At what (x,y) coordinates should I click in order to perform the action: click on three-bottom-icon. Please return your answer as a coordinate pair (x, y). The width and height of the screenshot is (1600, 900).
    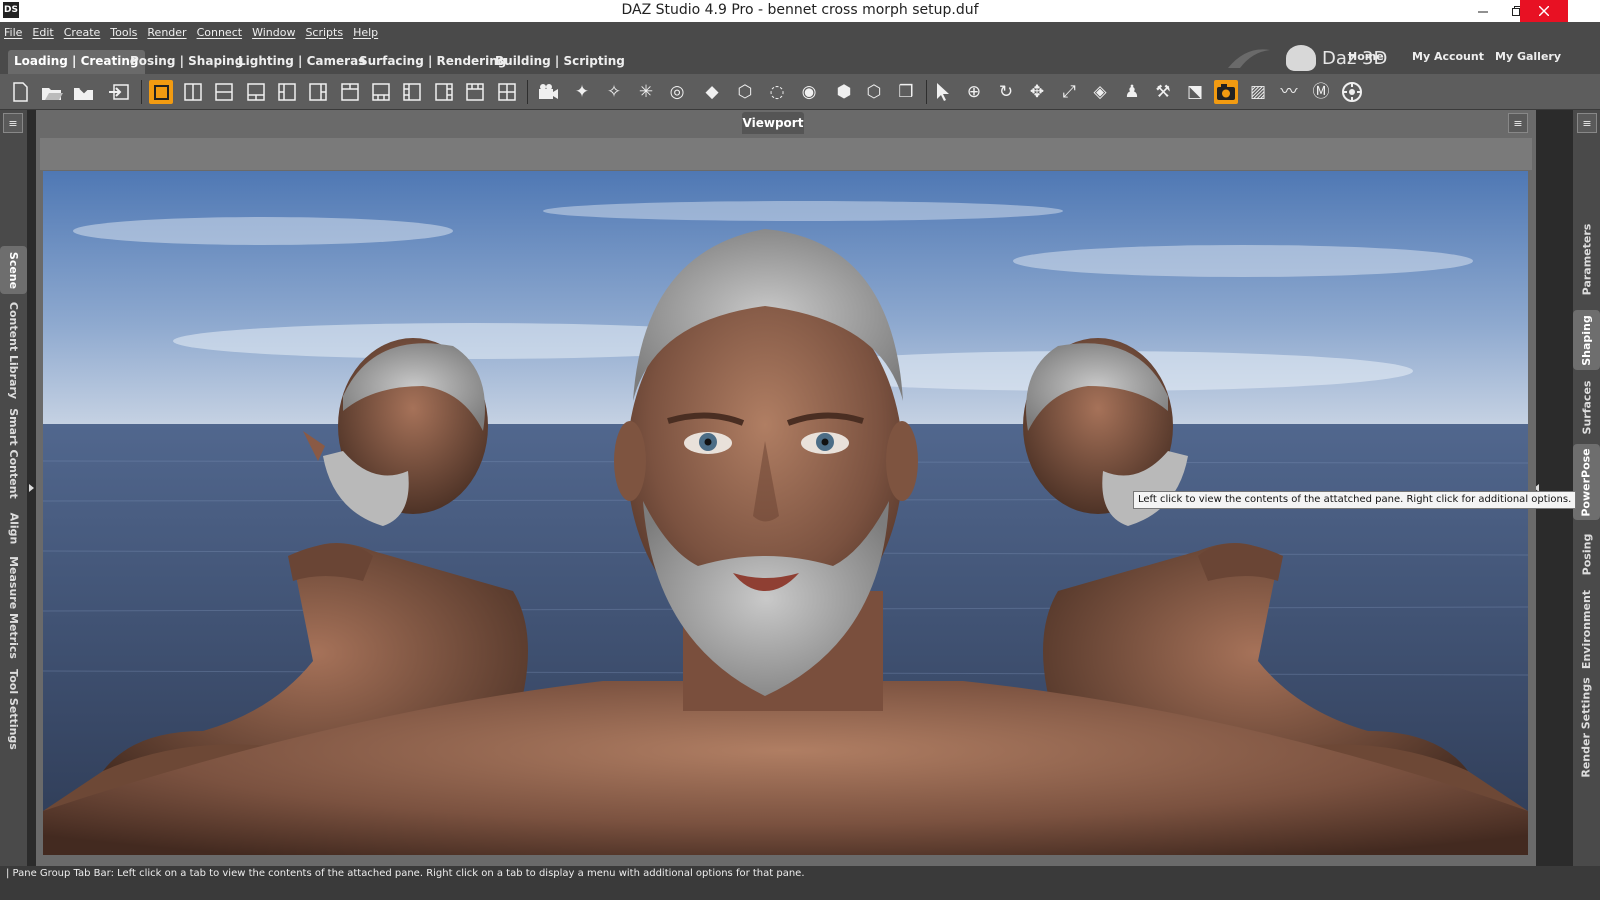
    Looking at the image, I should click on (381, 92).